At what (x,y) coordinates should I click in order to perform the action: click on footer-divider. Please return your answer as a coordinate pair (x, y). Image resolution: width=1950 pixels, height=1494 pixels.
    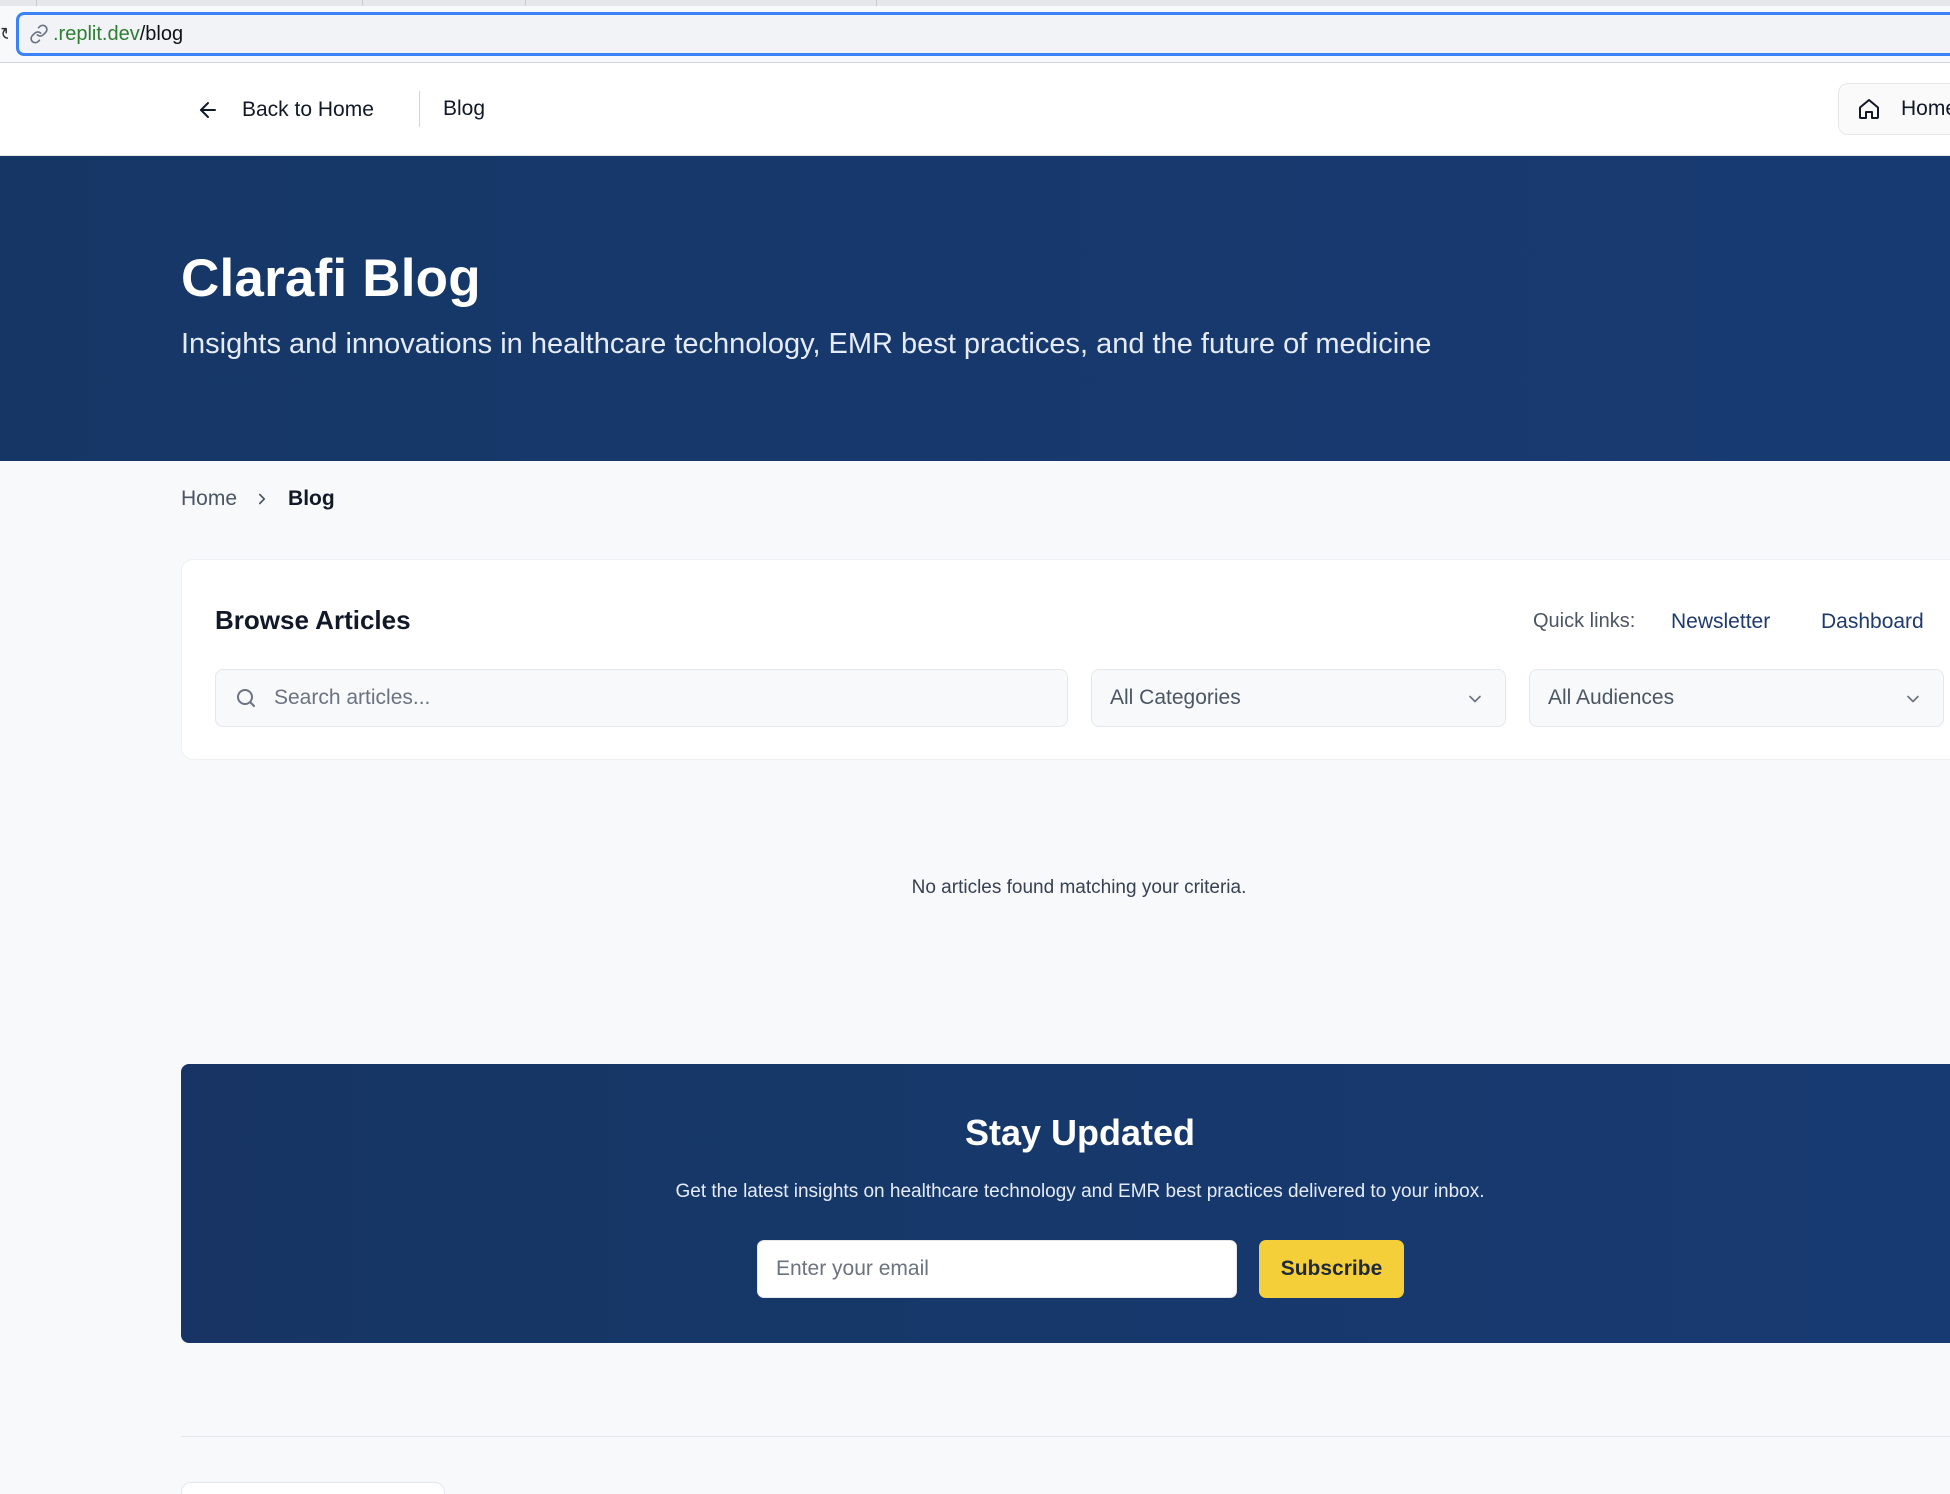
    Looking at the image, I should click on (1065, 1436).